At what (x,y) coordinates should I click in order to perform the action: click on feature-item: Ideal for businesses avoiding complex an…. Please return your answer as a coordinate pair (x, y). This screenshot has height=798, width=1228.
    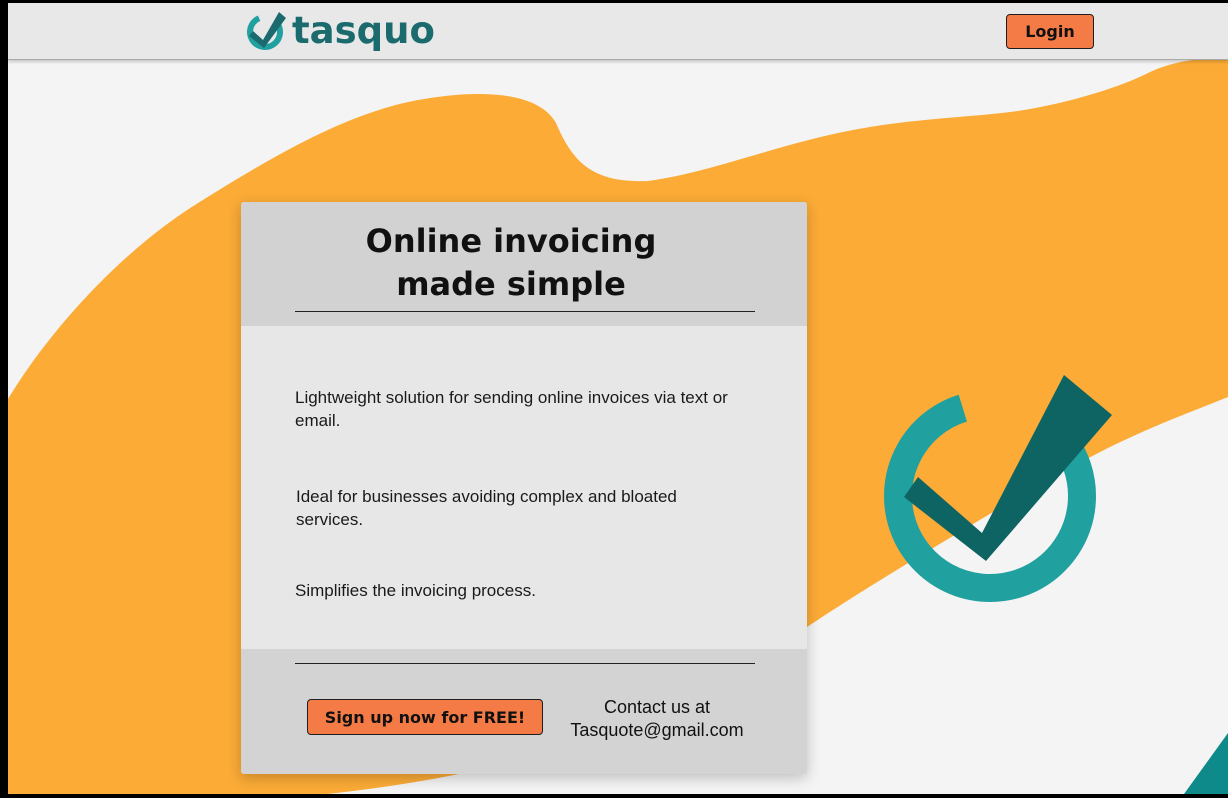
    Looking at the image, I should click on (486, 508).